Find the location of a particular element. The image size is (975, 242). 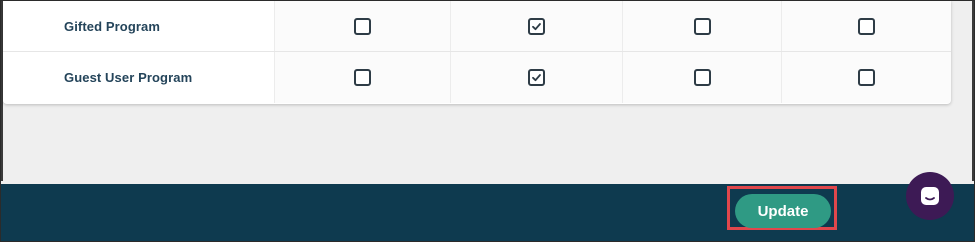

update-button: Update is located at coordinates (783, 211).